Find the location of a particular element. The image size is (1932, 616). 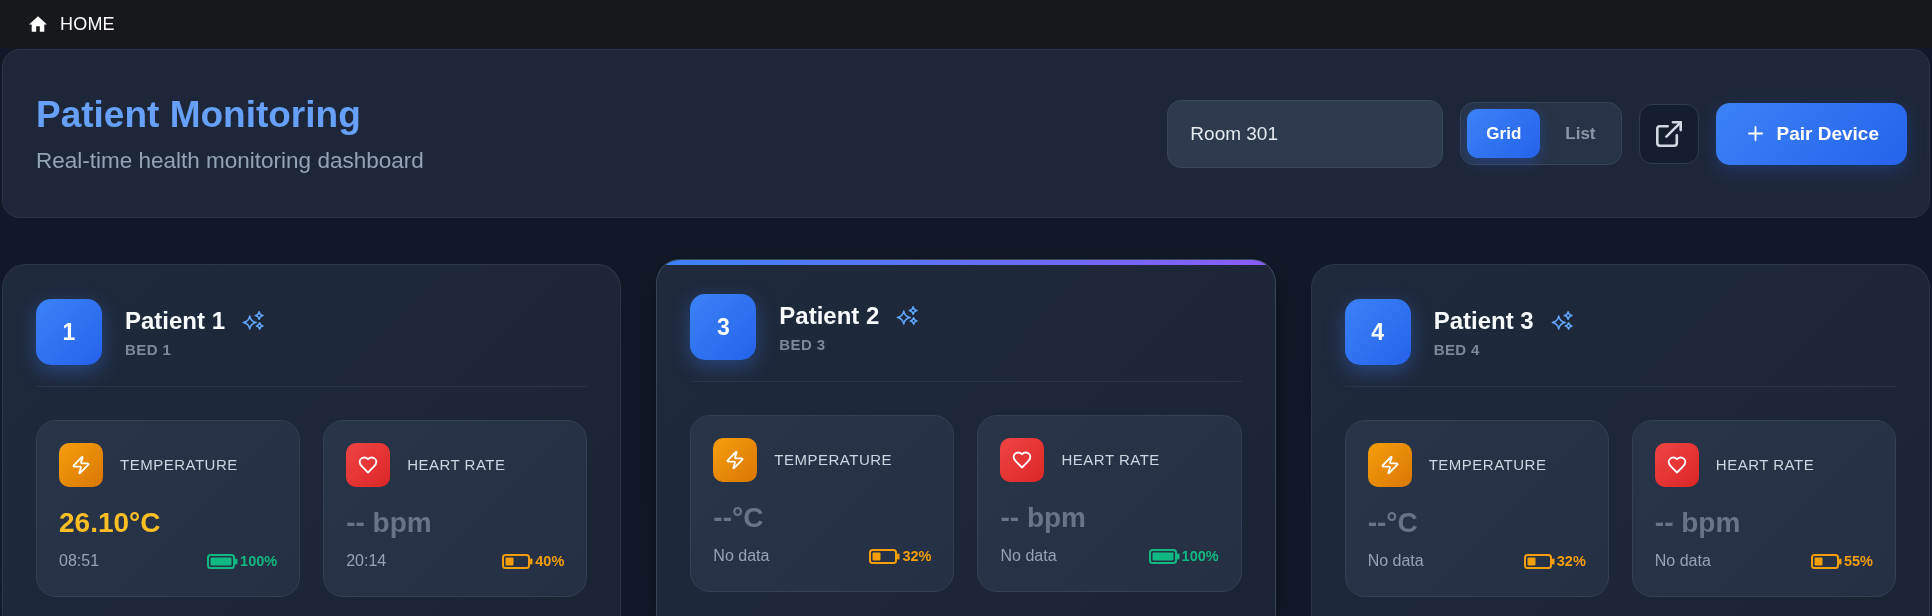

view-option-tab: Grid is located at coordinates (1504, 133).